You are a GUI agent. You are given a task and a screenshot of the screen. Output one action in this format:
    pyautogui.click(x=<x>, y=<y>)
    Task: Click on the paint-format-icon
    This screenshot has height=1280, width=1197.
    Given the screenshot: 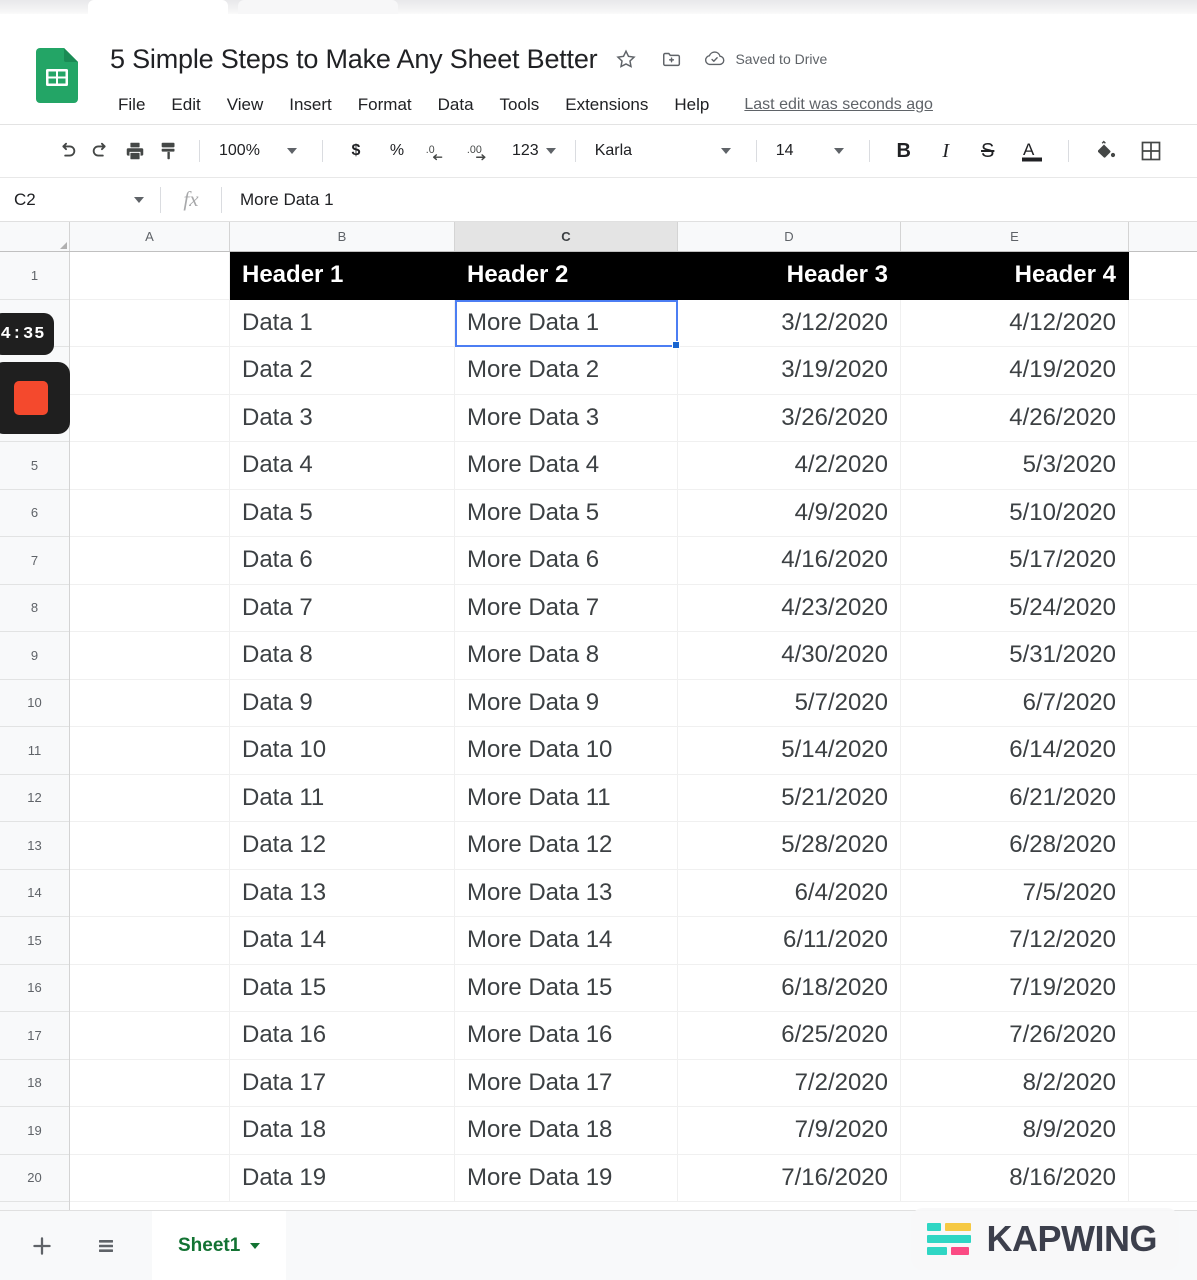 What is the action you would take?
    pyautogui.click(x=169, y=151)
    